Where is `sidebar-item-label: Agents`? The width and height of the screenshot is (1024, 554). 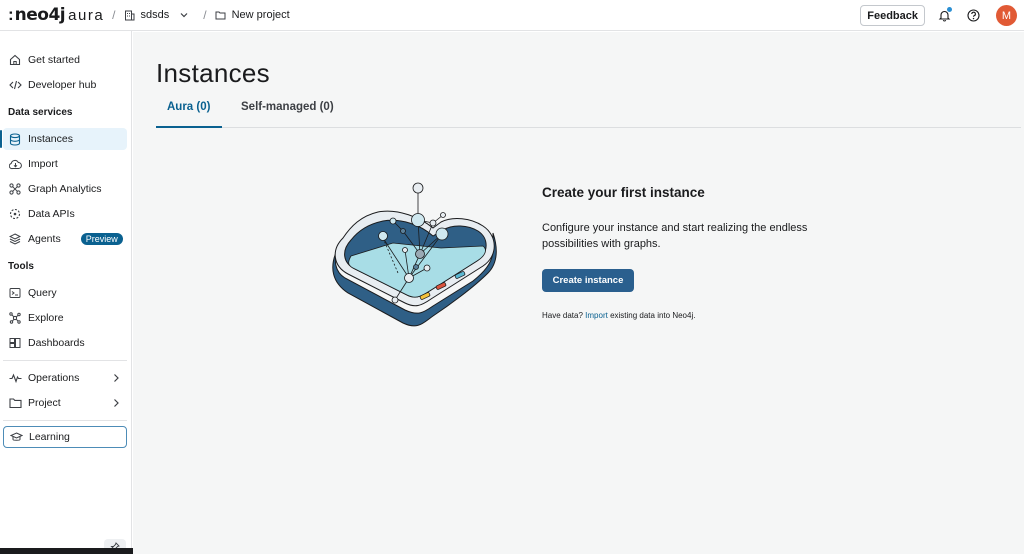
sidebar-item-label: Agents is located at coordinates (44, 239).